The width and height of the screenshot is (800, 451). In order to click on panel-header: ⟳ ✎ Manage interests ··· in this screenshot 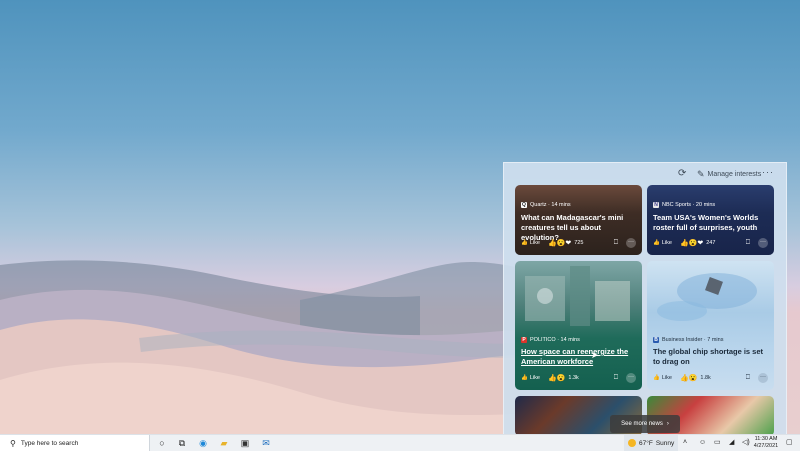, I will do `click(645, 174)`.